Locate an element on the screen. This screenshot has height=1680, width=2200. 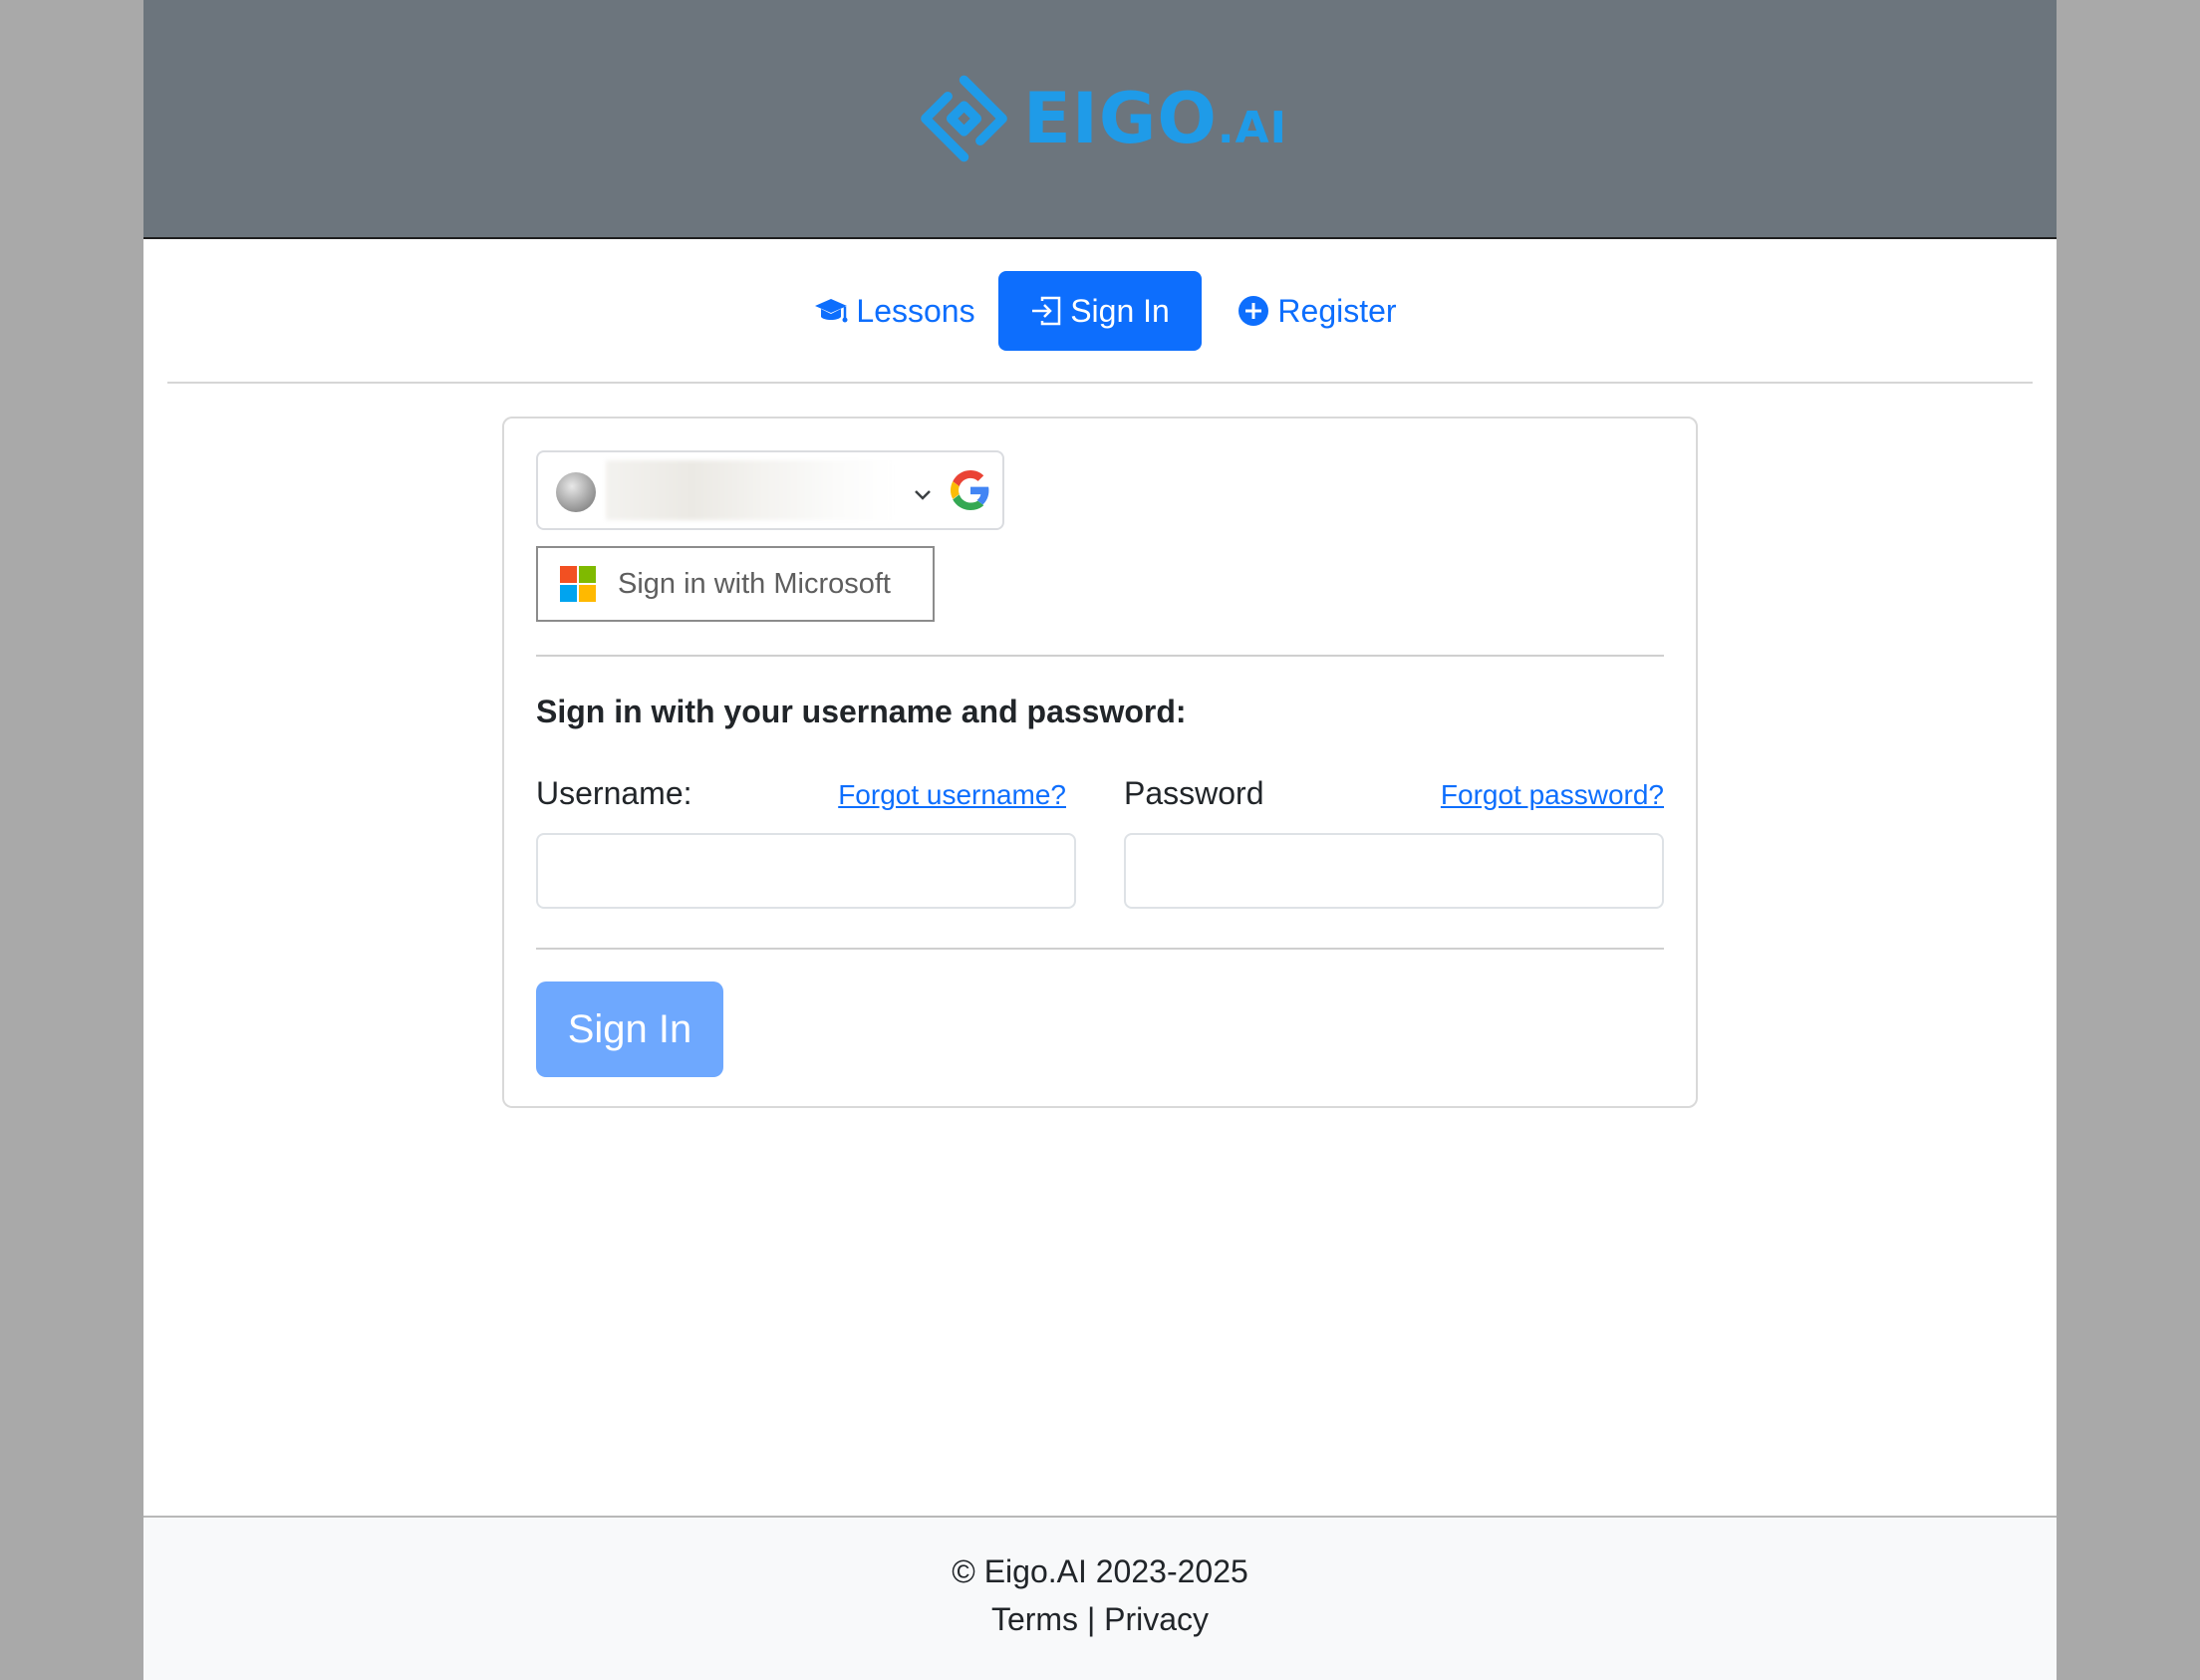
account-name-redacted is located at coordinates (750, 490).